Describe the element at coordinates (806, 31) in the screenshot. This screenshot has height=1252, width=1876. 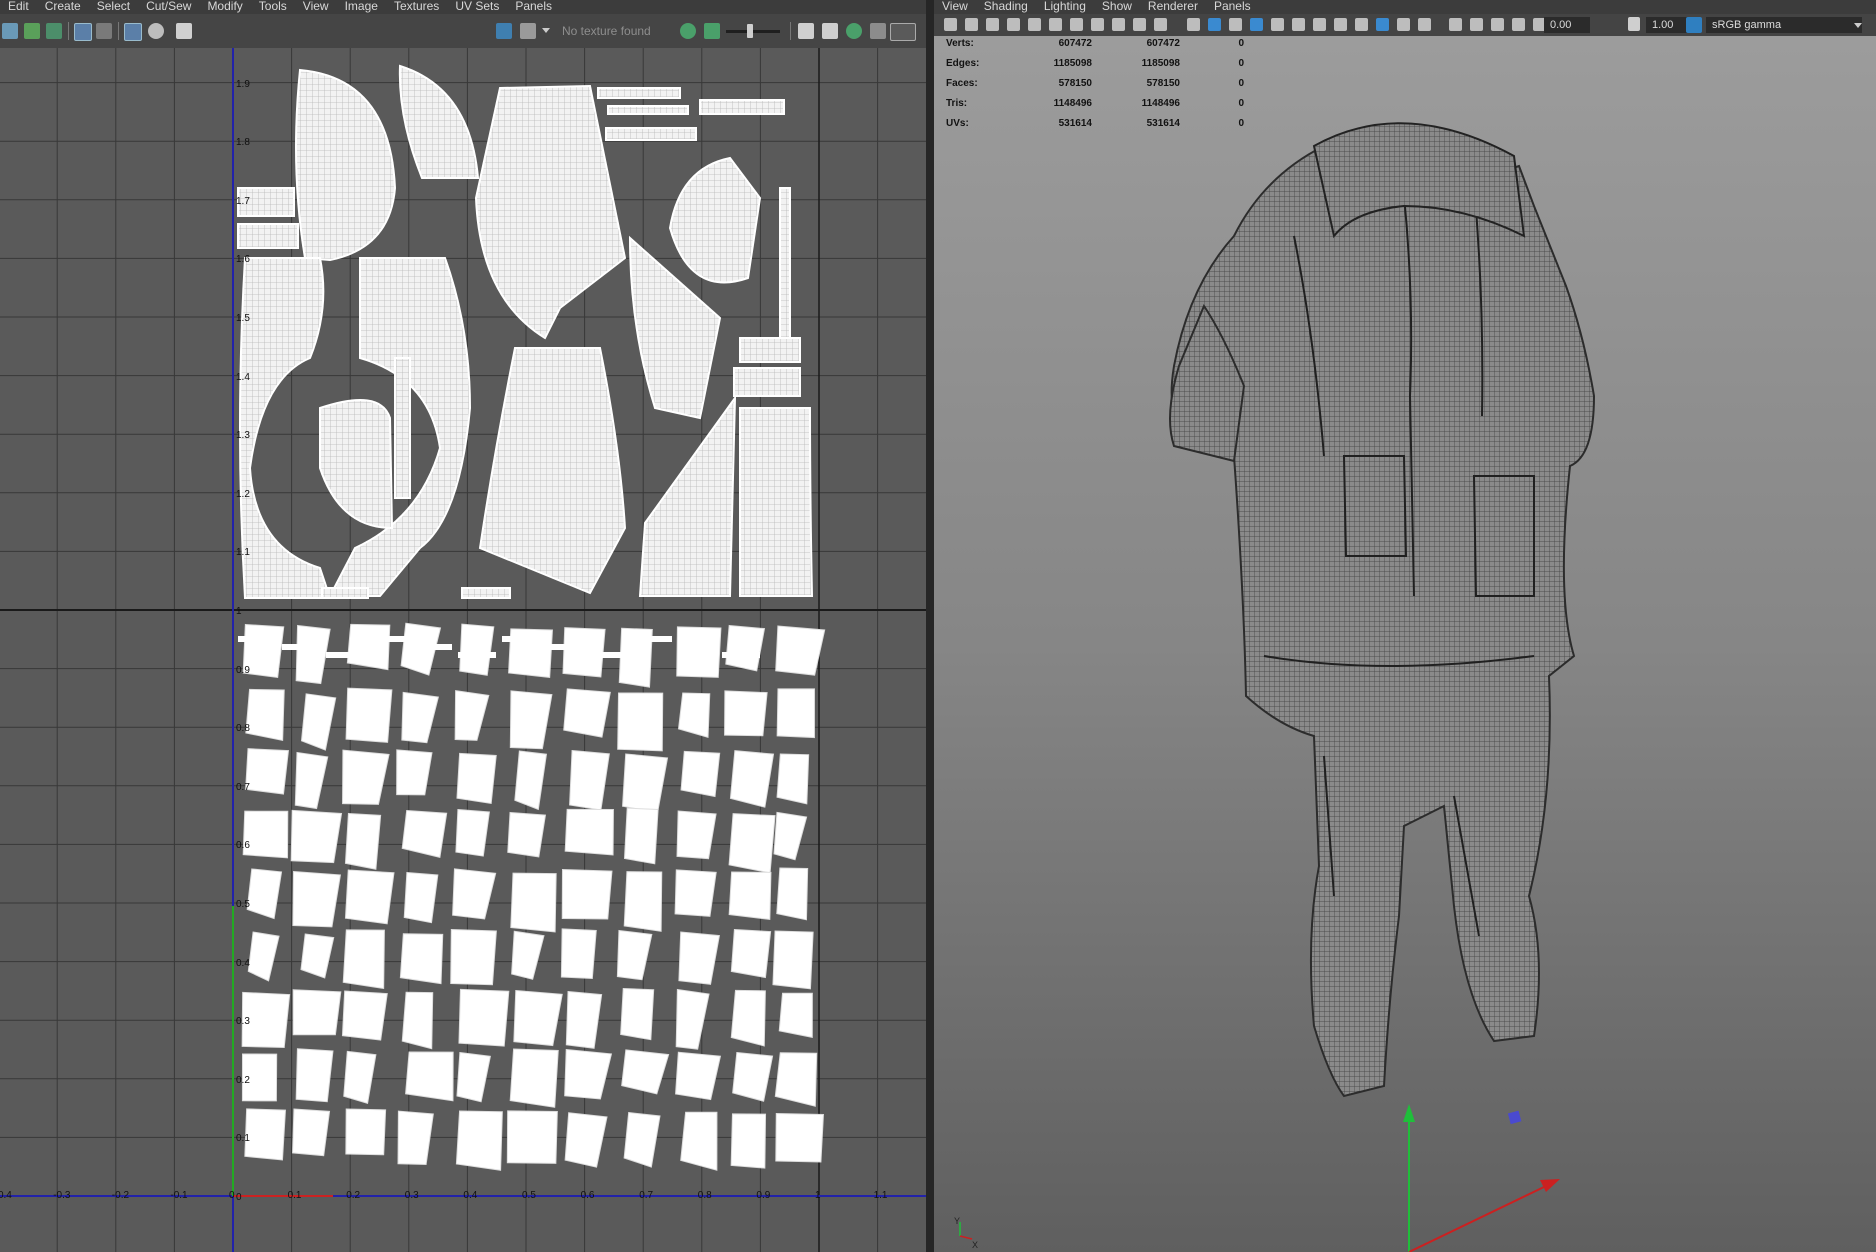
I see `fit-icon` at that location.